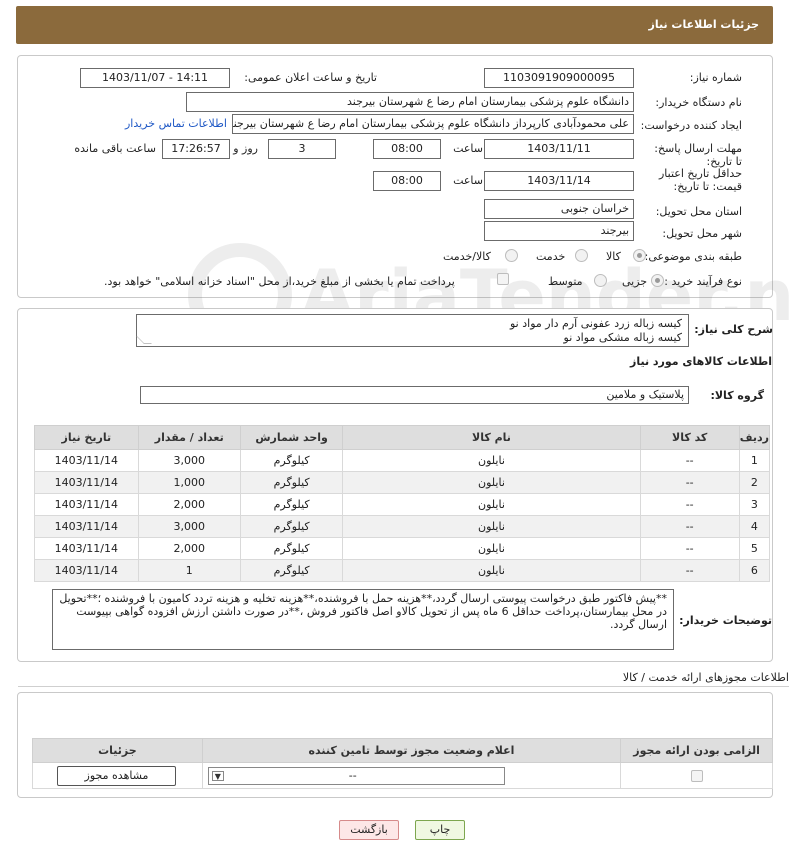 The image size is (789, 855). Describe the element at coordinates (407, 181) in the screenshot. I see `validity-time-field: 08:00` at that location.